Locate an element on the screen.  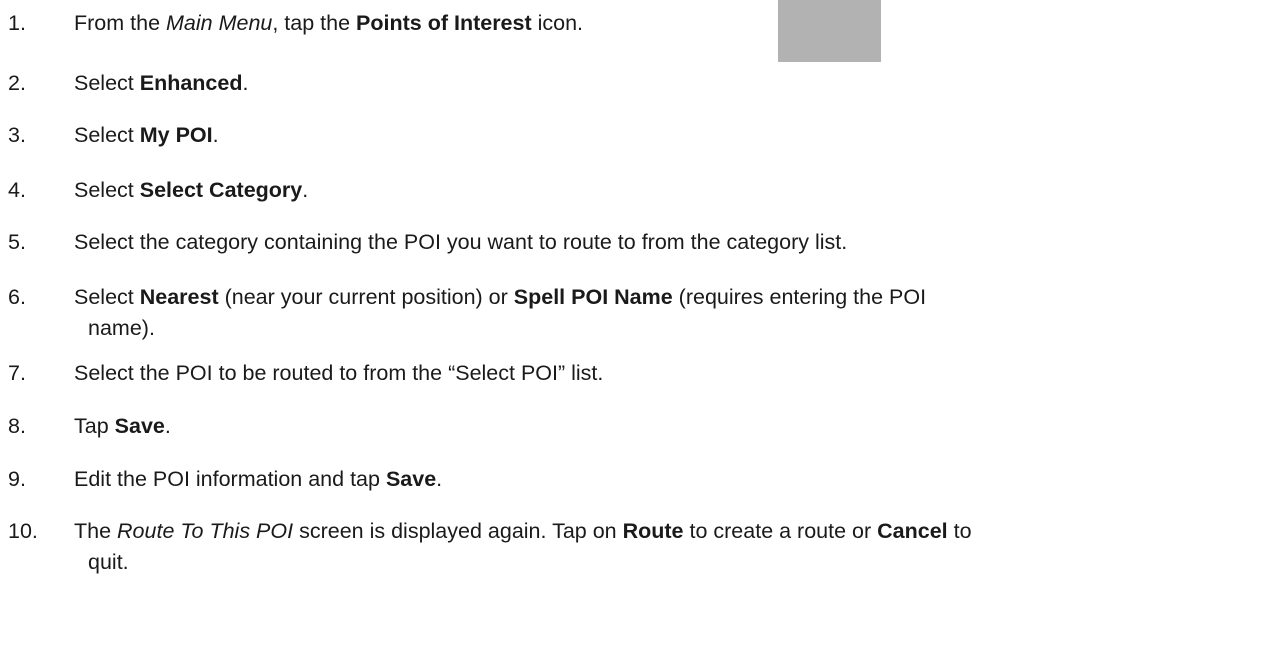
step-keyword: Select Category is located at coordinates (221, 190).